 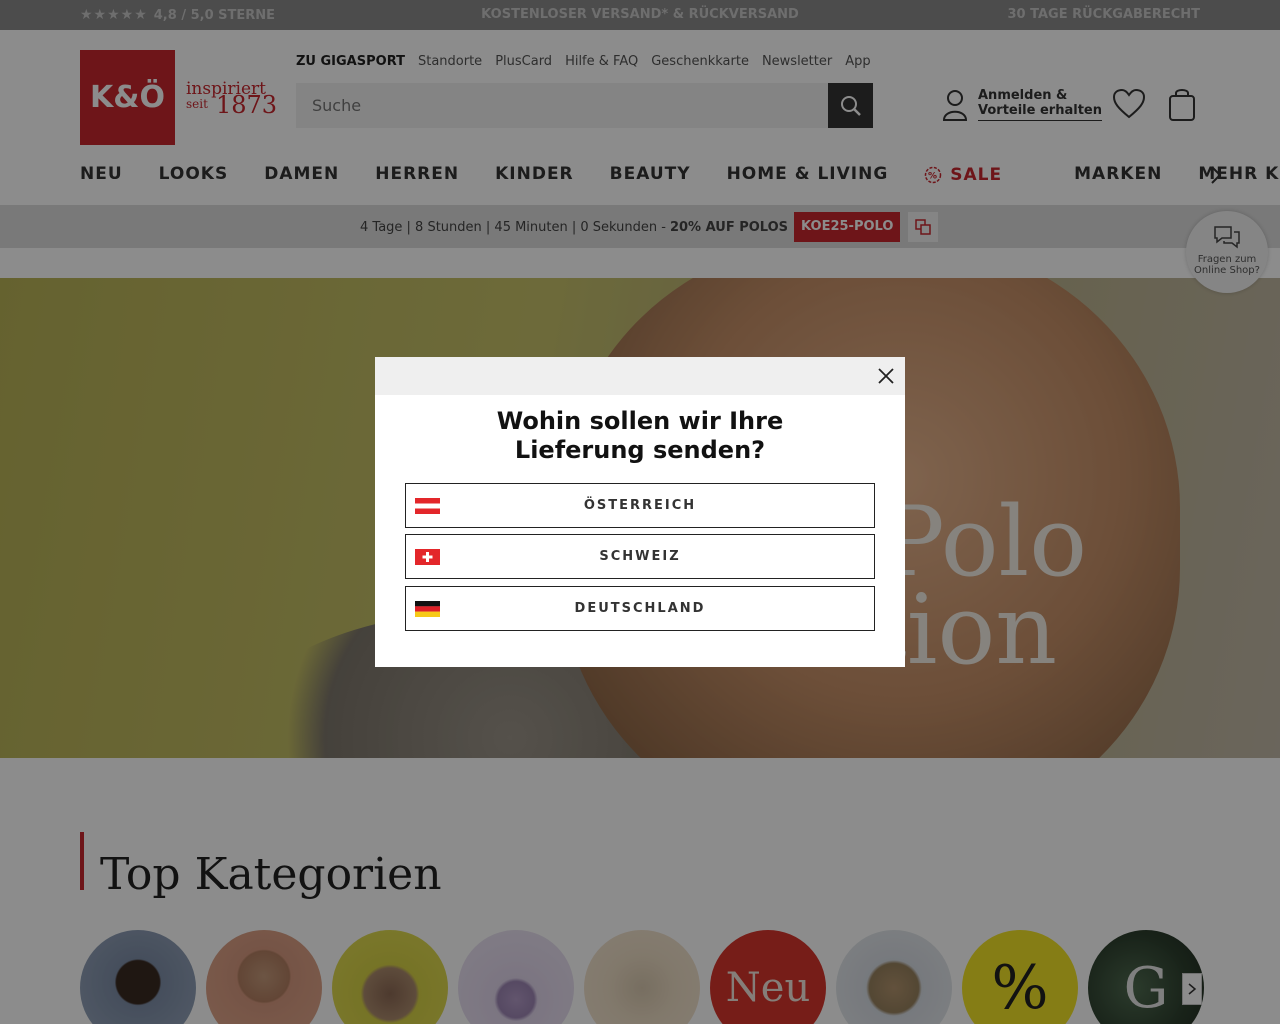 I want to click on country-option-germany: DEUTSCHLAND, so click(x=640, y=608).